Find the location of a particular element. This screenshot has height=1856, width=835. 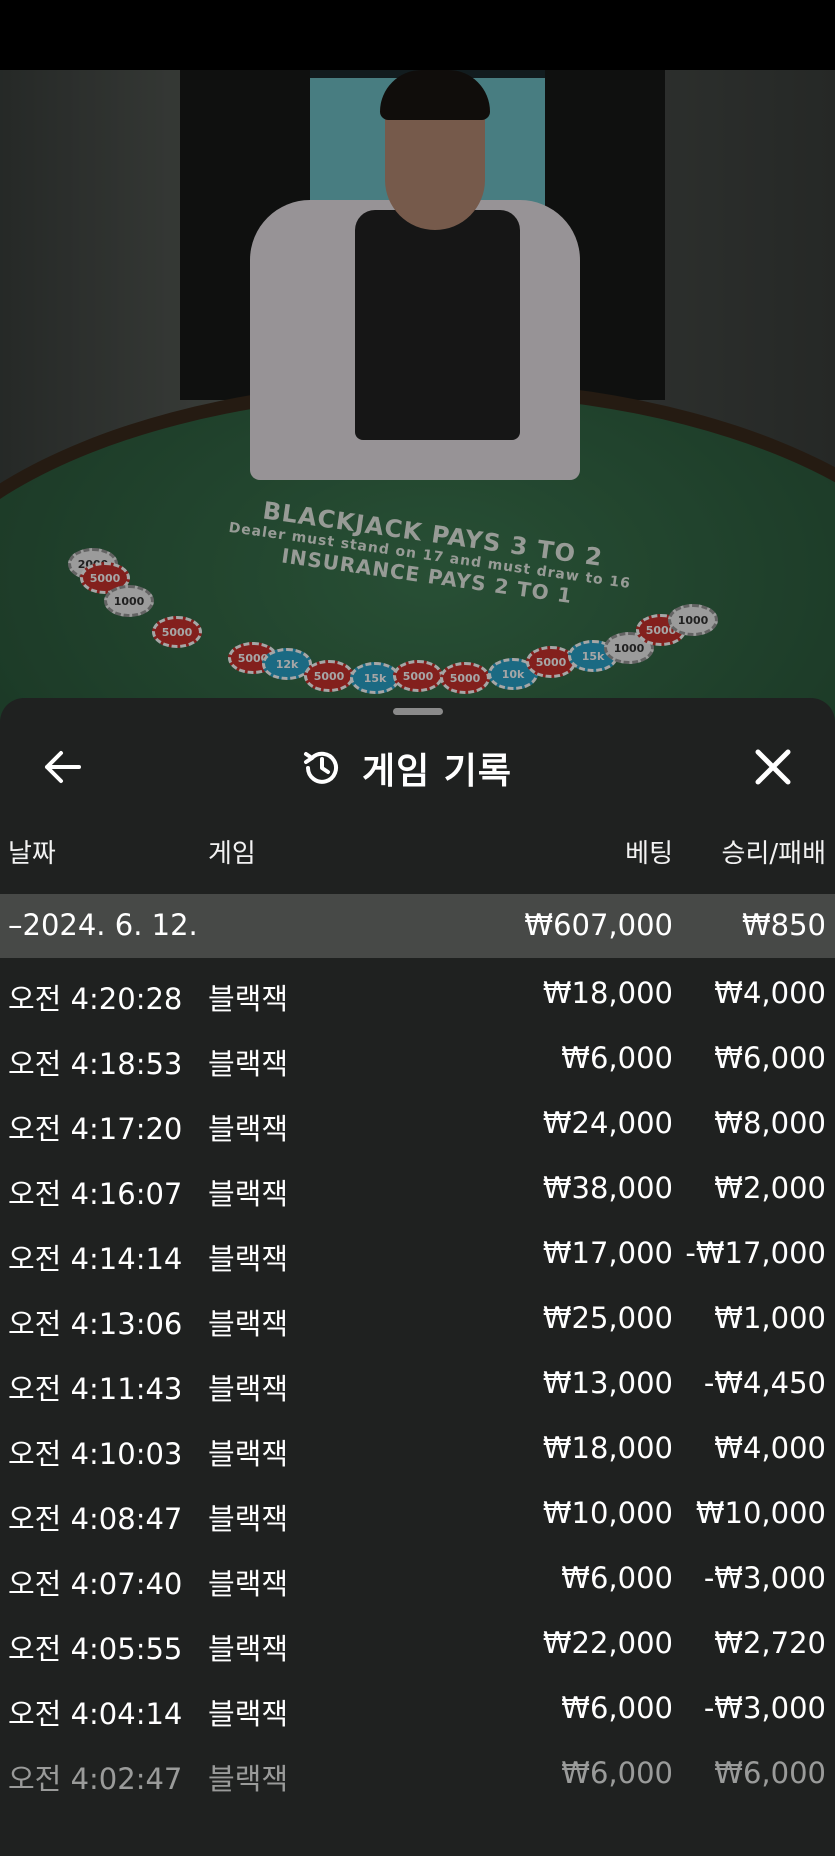

row-result: ₩8,000 is located at coordinates (770, 1123).